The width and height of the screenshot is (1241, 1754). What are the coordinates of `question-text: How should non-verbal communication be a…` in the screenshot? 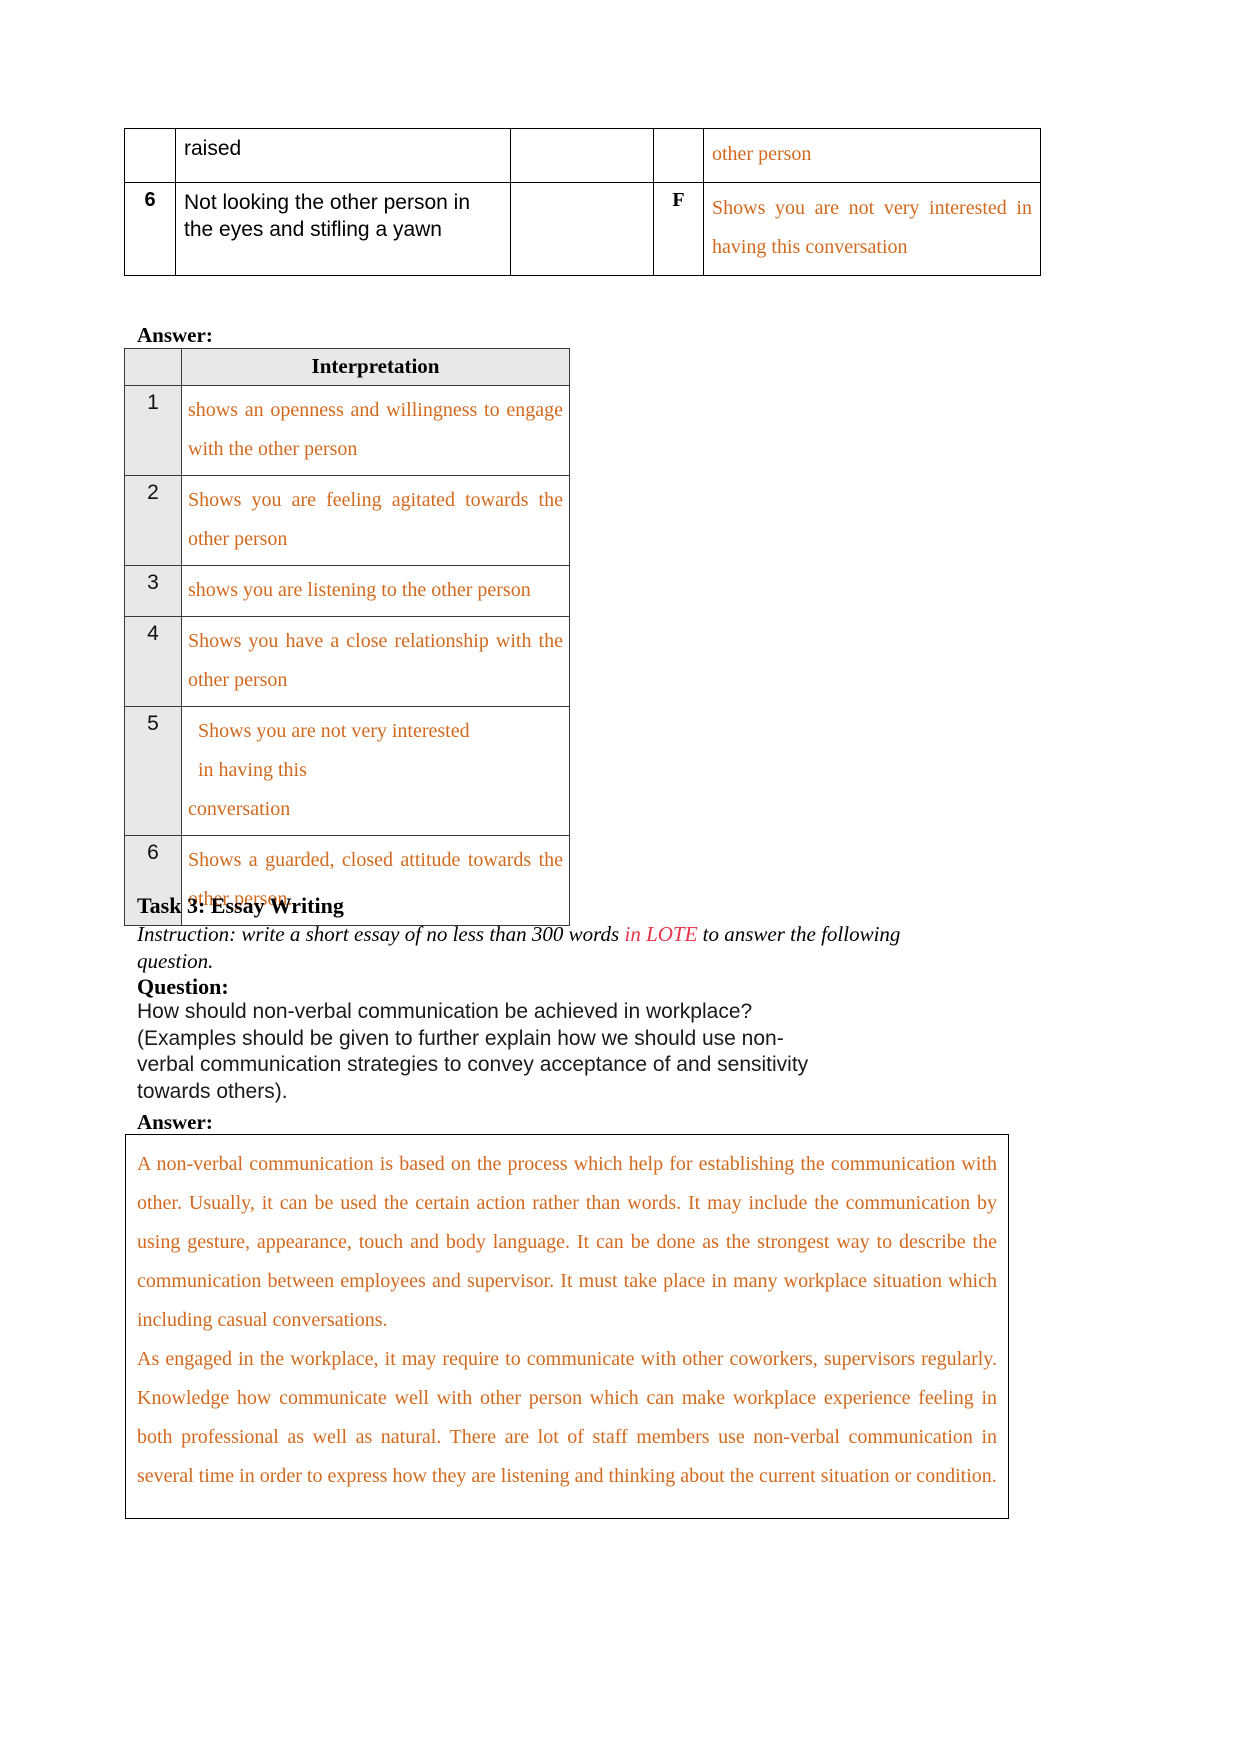 It's located at (557, 1052).